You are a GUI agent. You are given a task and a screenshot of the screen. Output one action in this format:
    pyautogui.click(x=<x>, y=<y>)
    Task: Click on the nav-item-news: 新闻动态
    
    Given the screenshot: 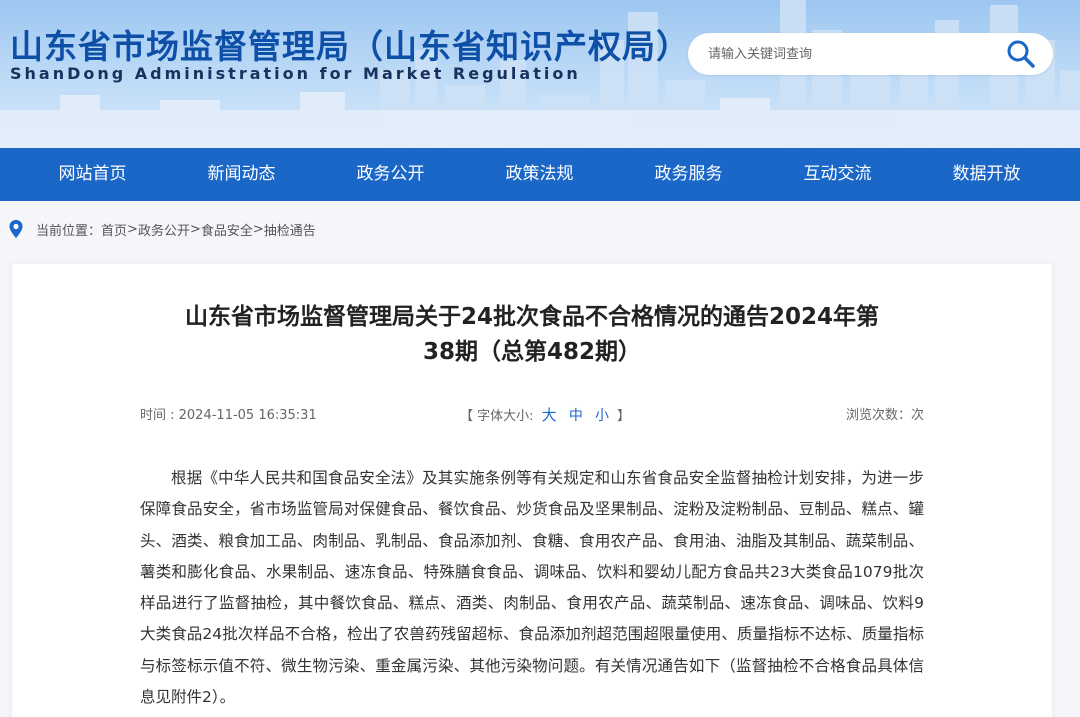 What is the action you would take?
    pyautogui.click(x=241, y=174)
    